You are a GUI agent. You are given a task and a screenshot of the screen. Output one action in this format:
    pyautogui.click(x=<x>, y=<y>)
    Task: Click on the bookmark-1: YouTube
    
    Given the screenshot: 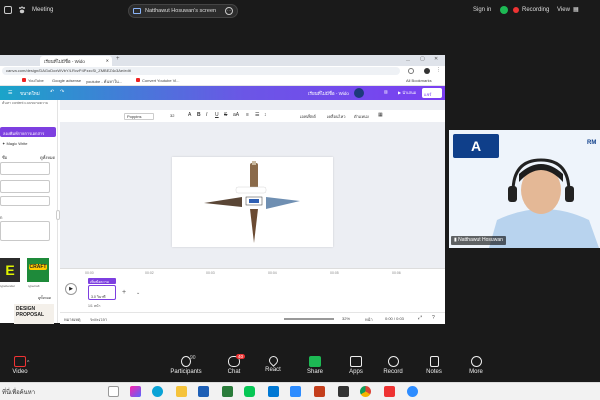 What is the action you would take?
    pyautogui.click(x=36, y=80)
    